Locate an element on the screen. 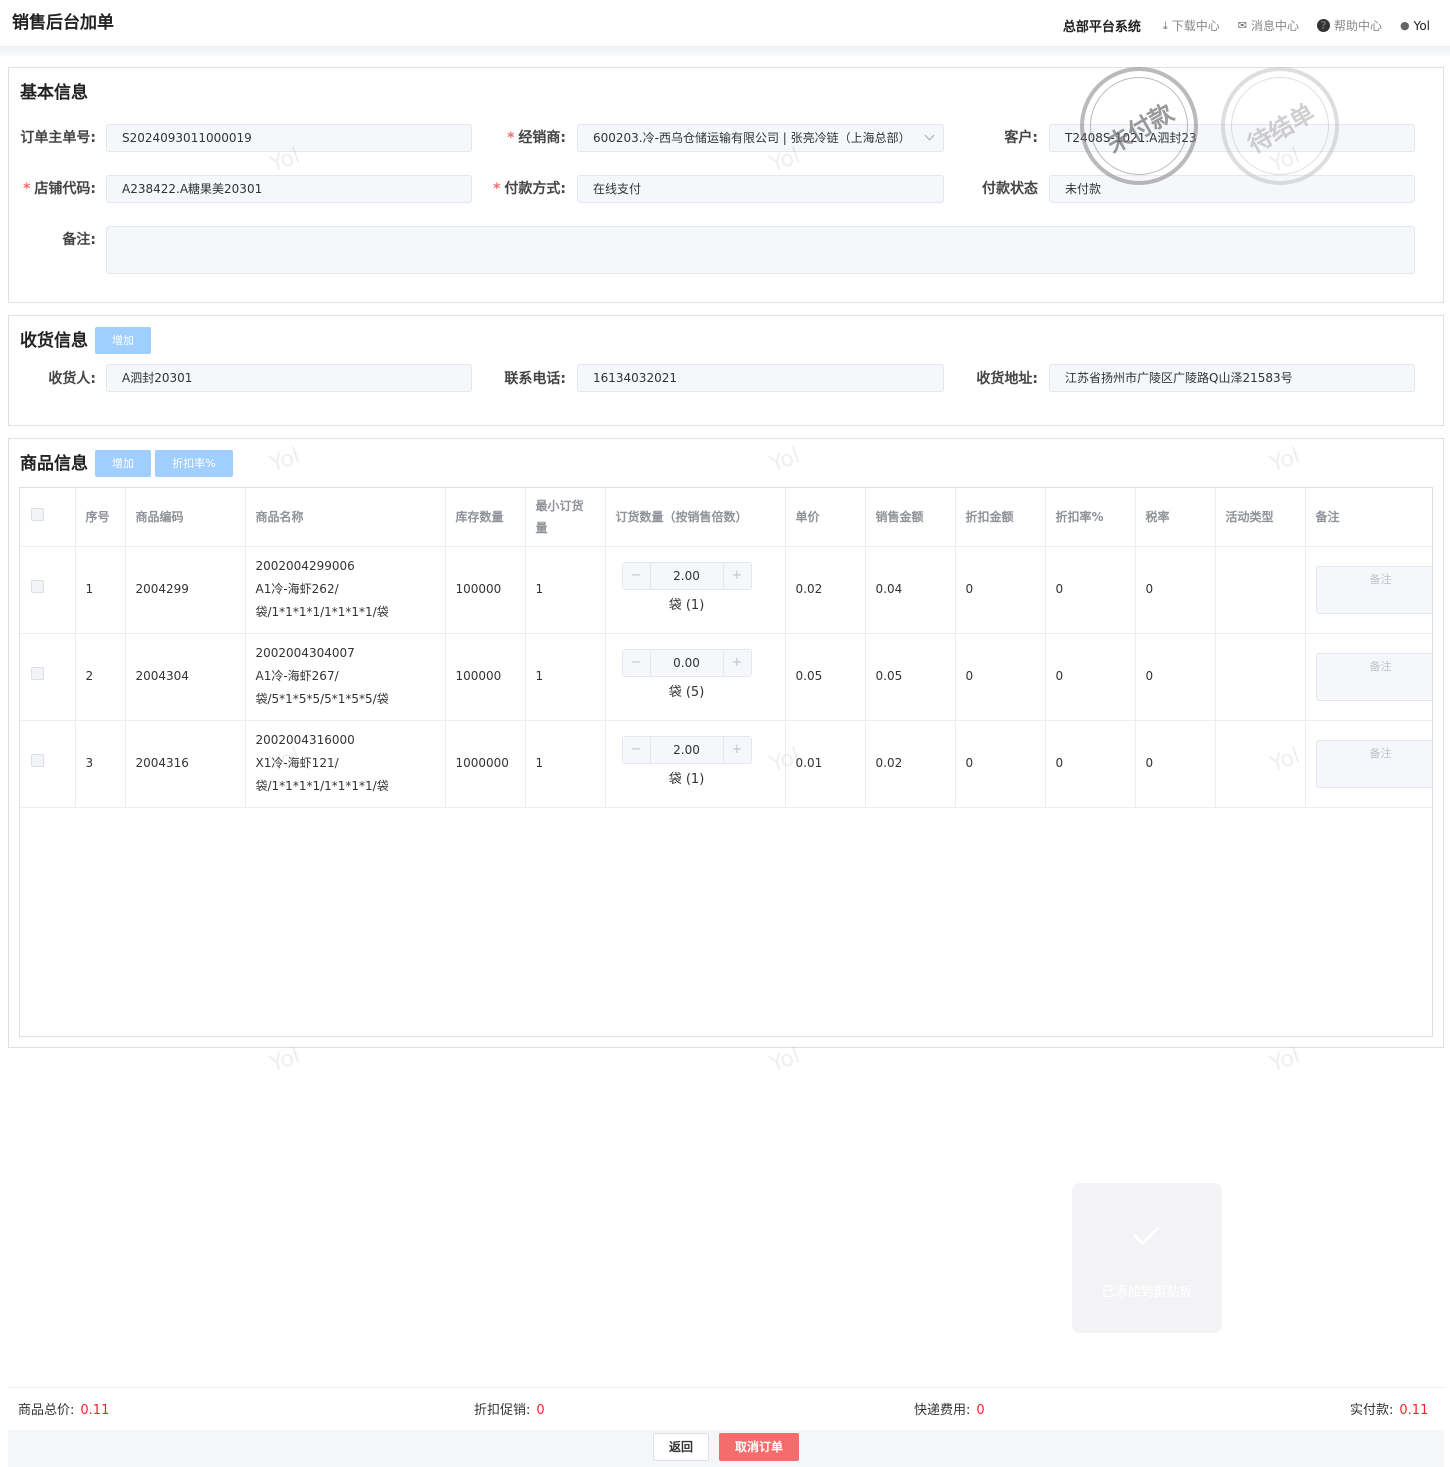  message-center-label: 消息中心 is located at coordinates (1274, 26).